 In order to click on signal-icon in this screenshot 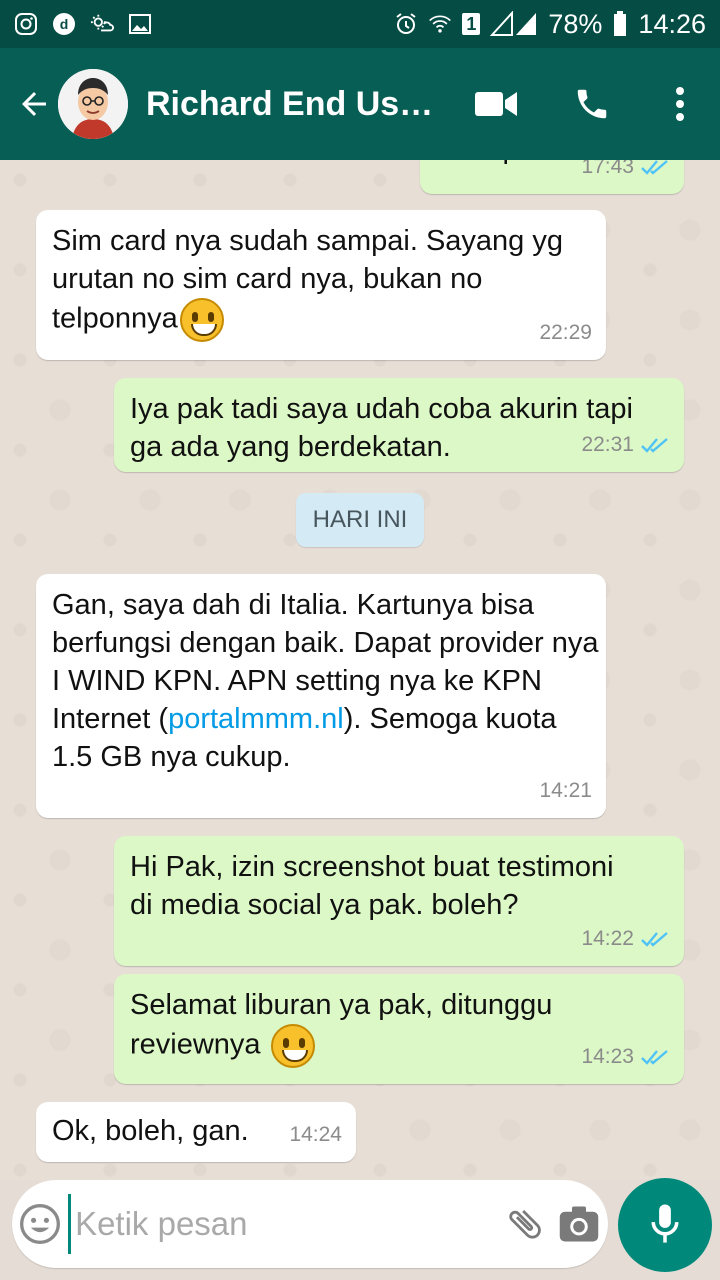, I will do `click(514, 23)`.